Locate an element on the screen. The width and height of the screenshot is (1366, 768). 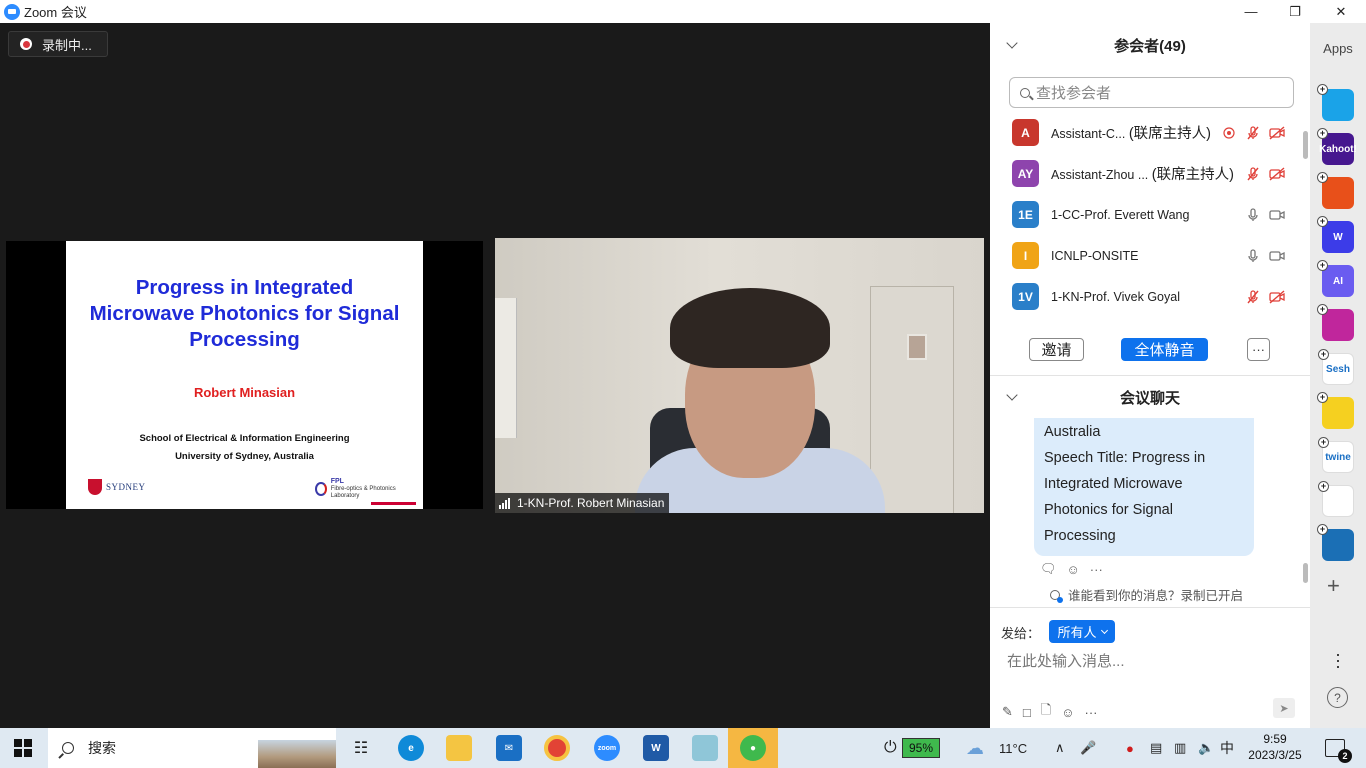
chat-scrollbar is located at coordinates (1305, 573).